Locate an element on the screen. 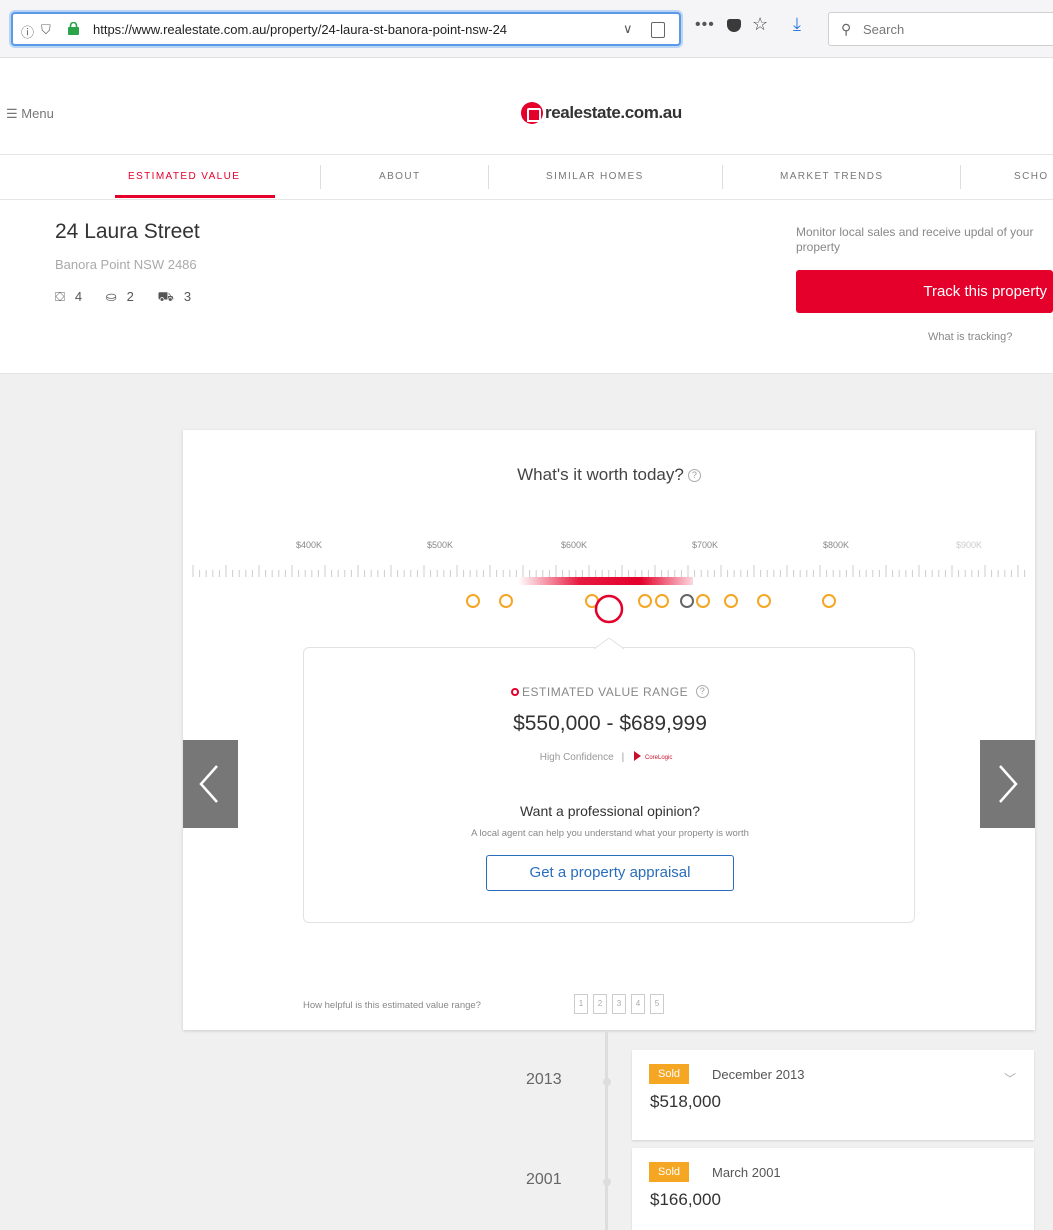 Image resolution: width=1053 pixels, height=1230 pixels. next-arrow-button is located at coordinates (1007, 784).